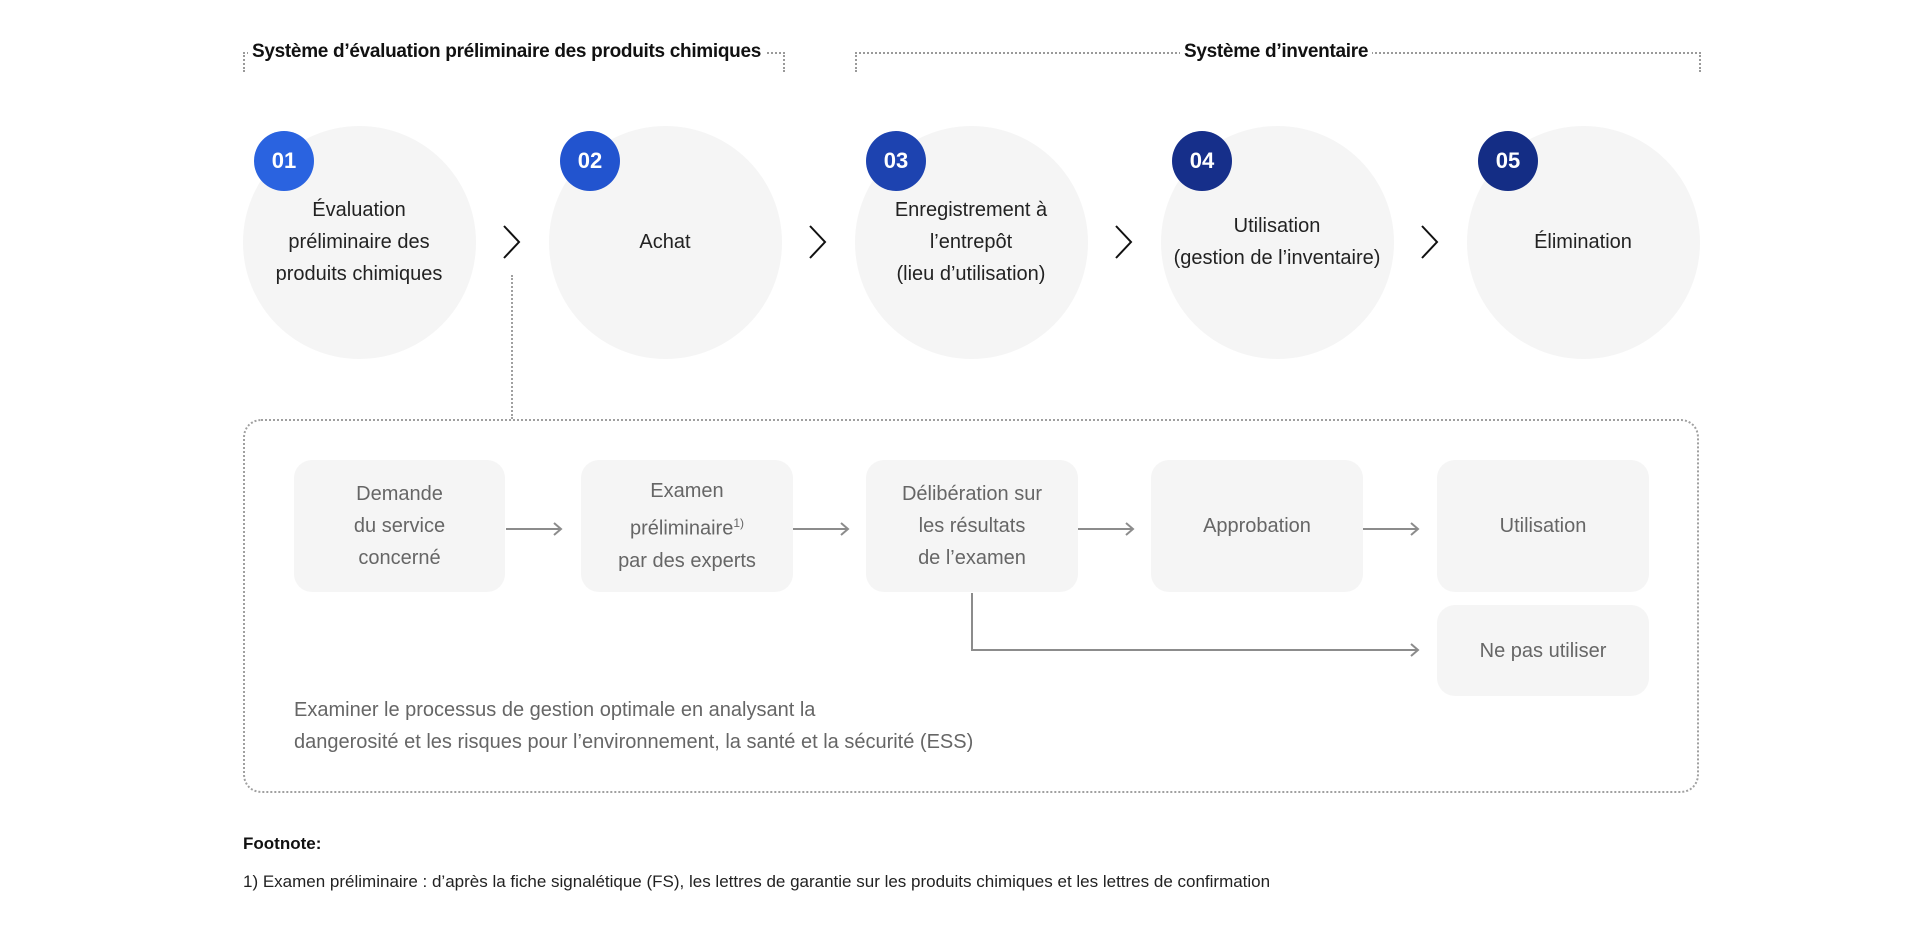  What do you see at coordinates (1195, 625) in the screenshot?
I see `reject-arrow-icon` at bounding box center [1195, 625].